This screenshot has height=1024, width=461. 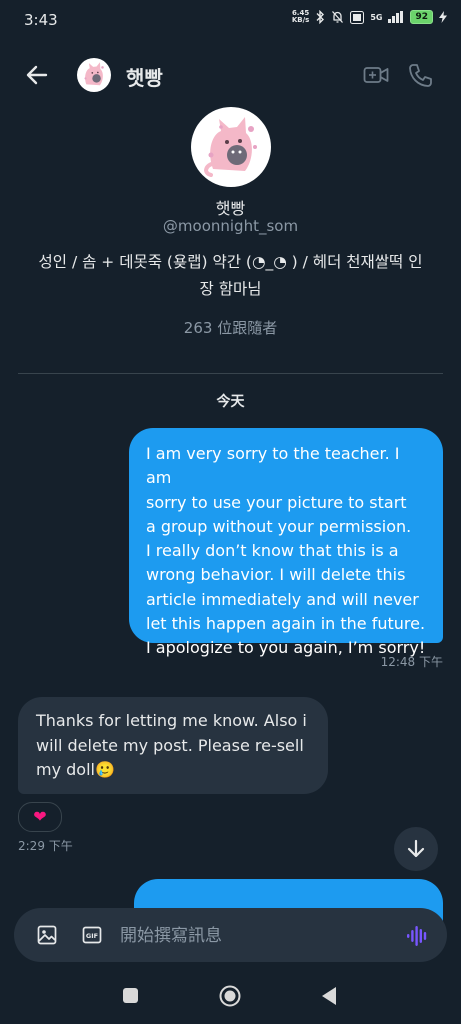 I want to click on header-avatar, so click(x=94, y=75).